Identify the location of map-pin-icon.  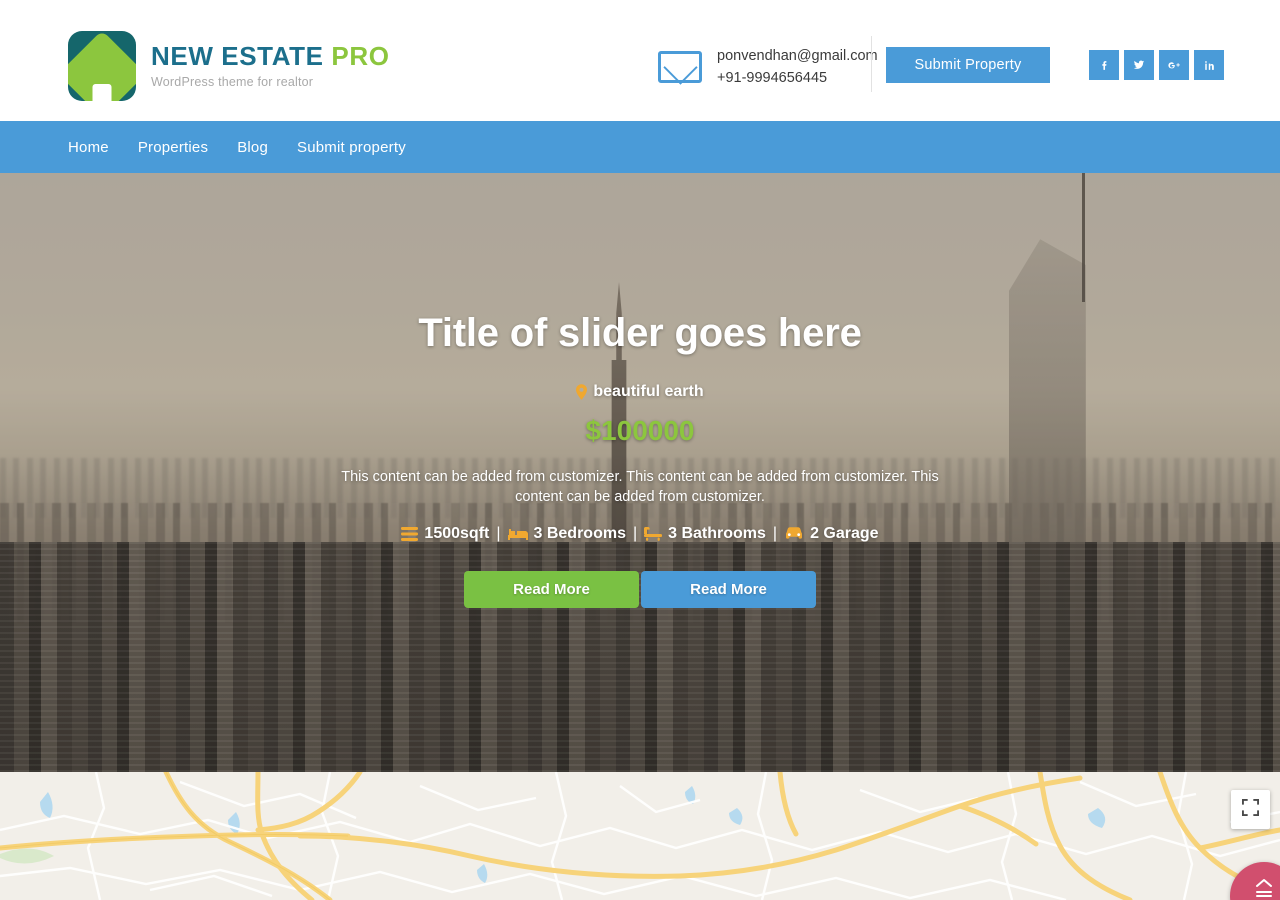
(582, 392).